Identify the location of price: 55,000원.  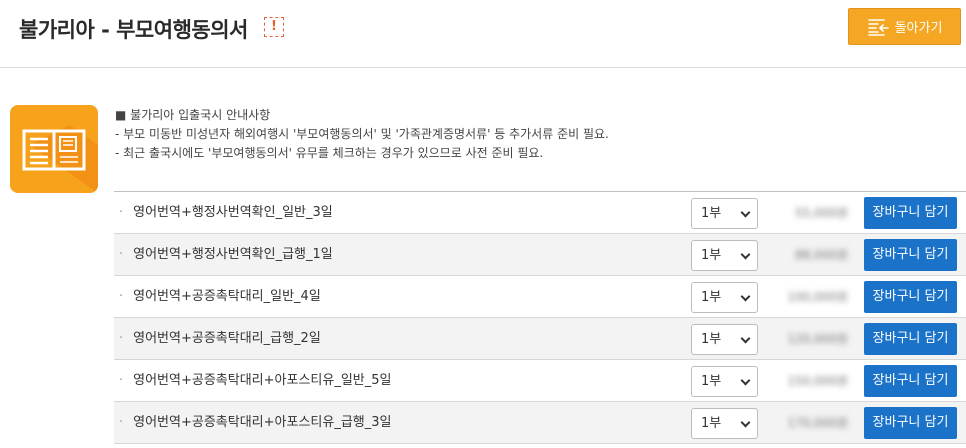
(813, 213).